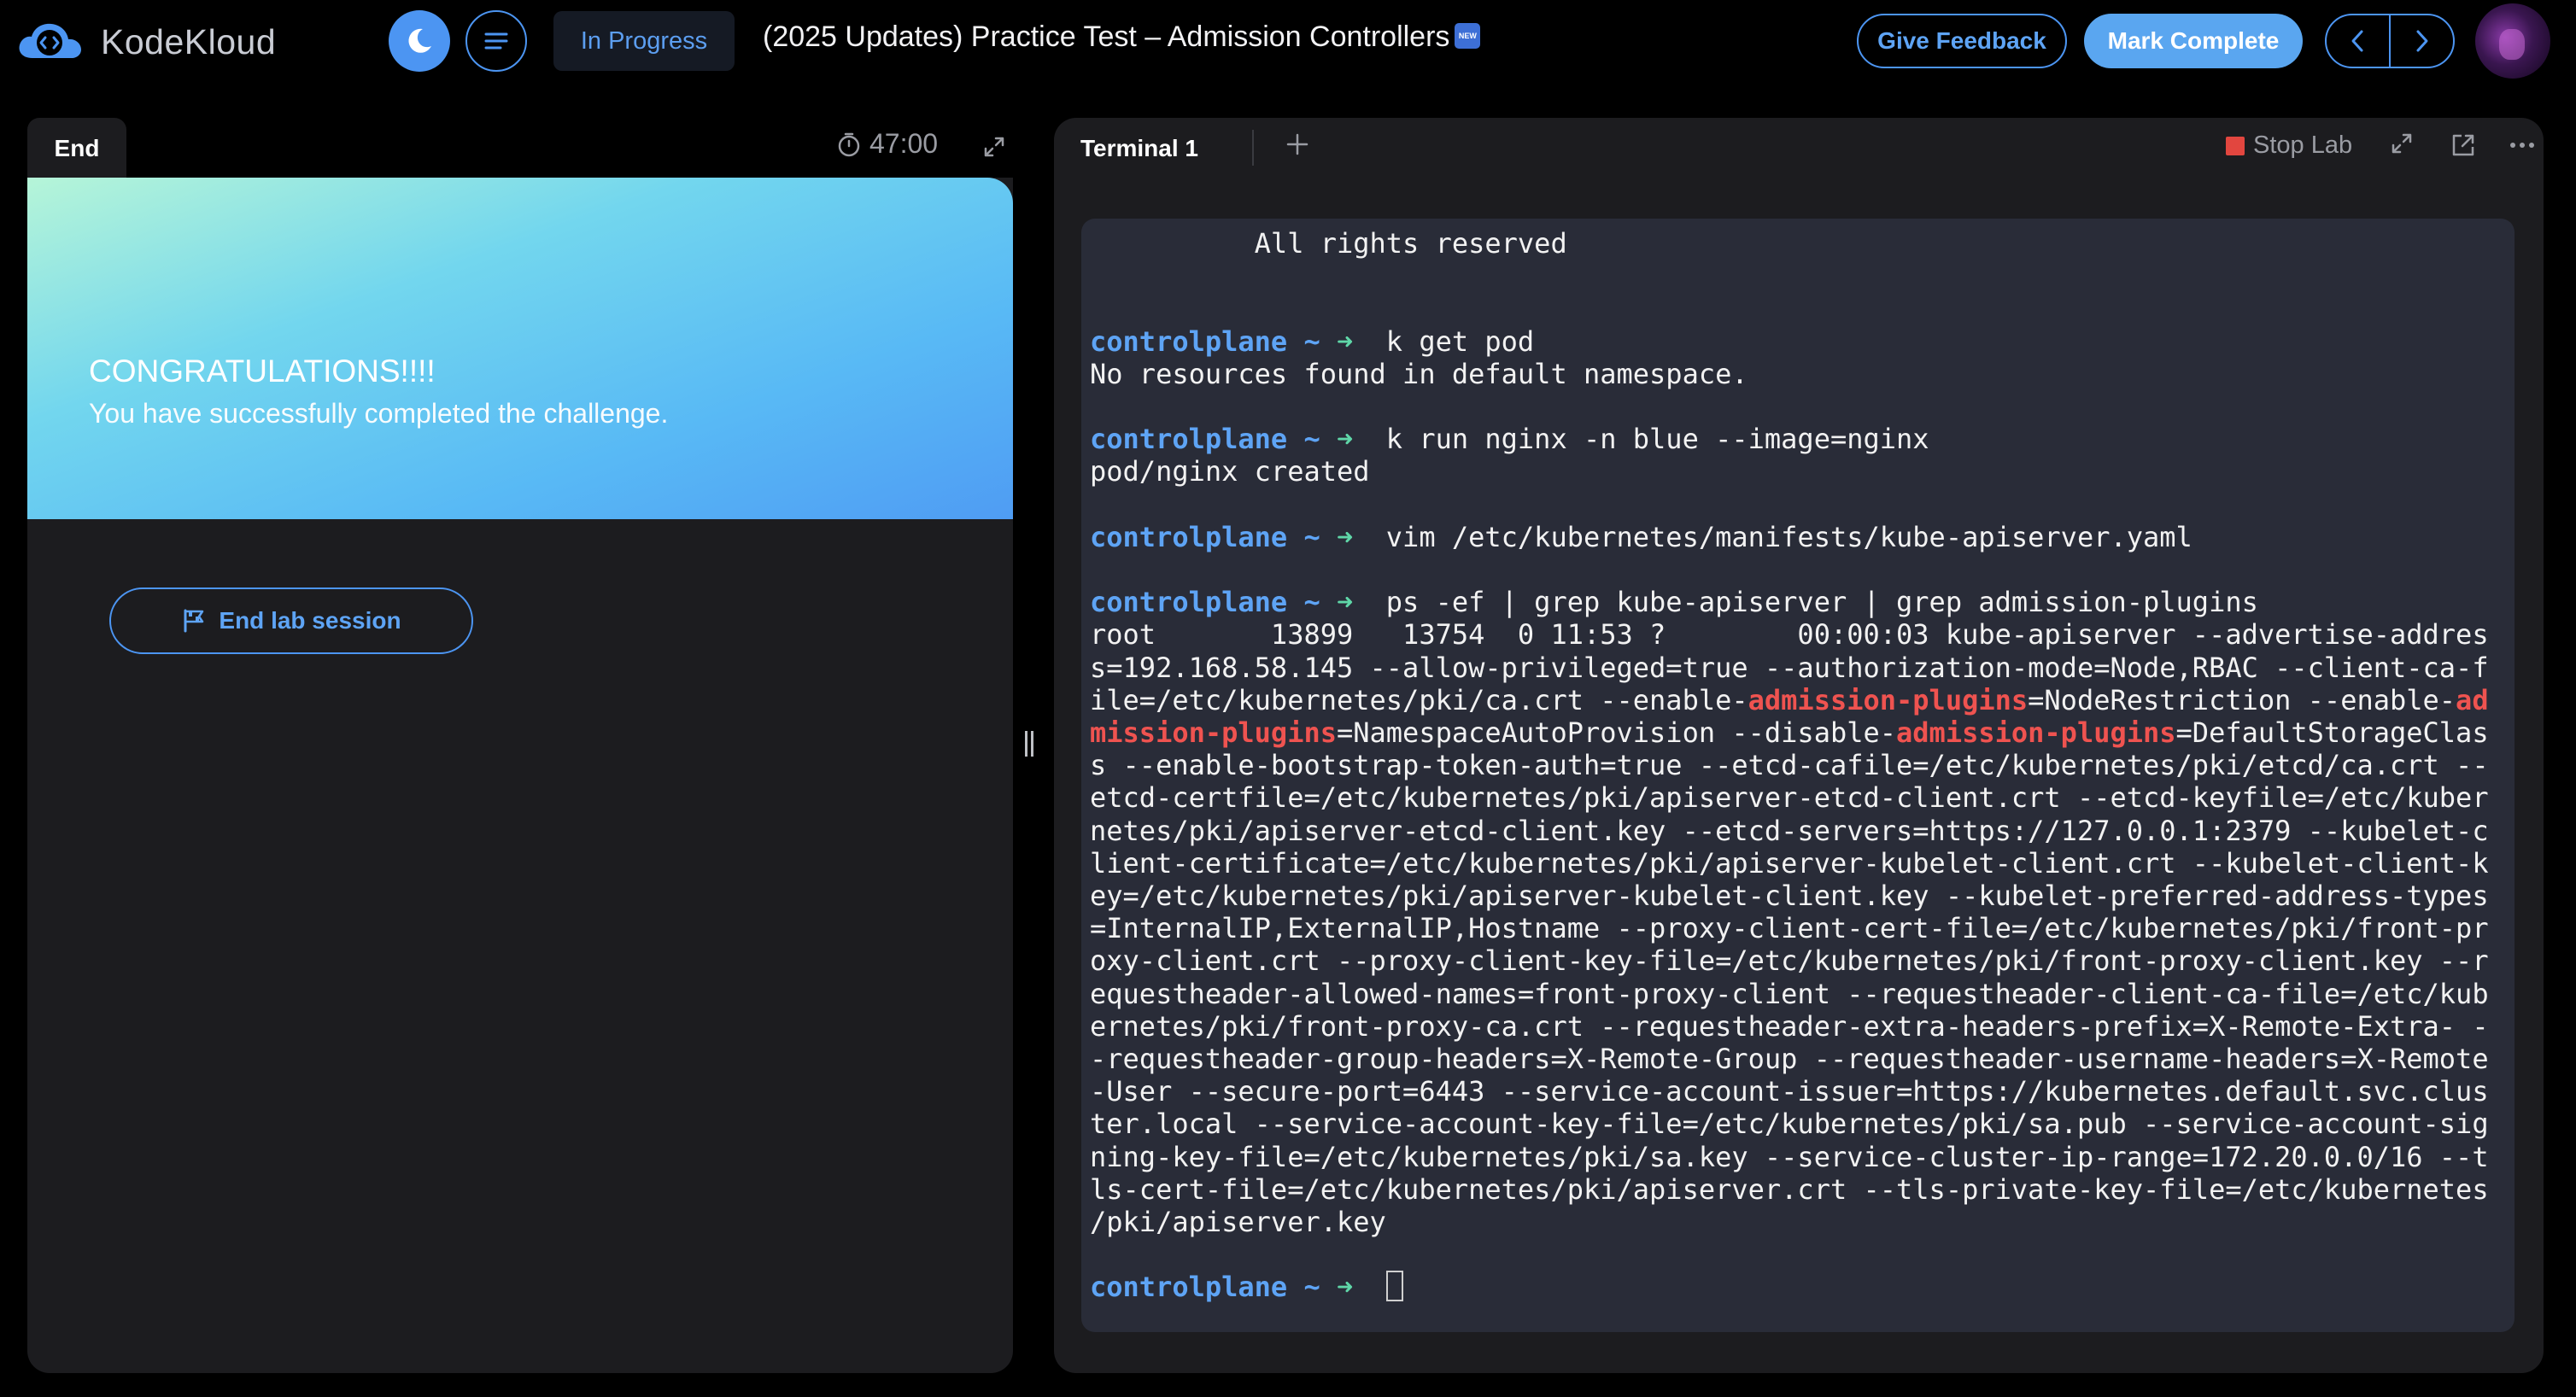 The width and height of the screenshot is (2576, 1397). Describe the element at coordinates (194, 621) in the screenshot. I see `flag-icon` at that location.